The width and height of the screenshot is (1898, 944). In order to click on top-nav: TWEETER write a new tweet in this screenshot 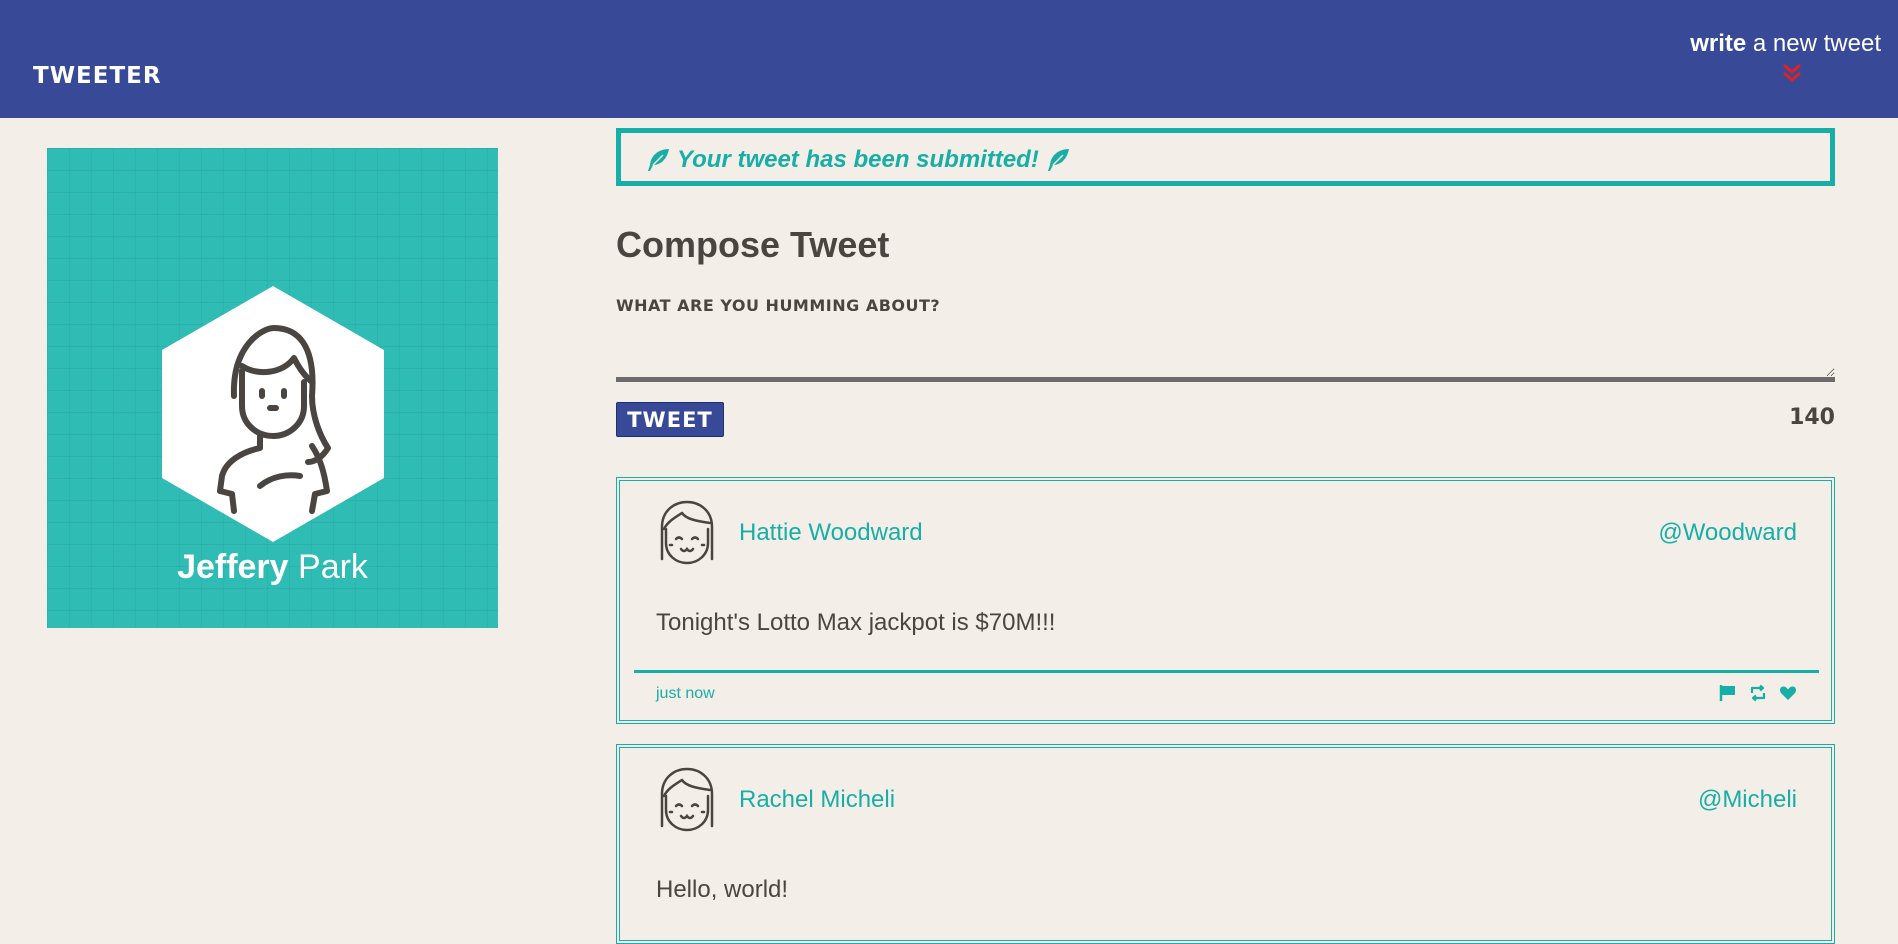, I will do `click(949, 59)`.